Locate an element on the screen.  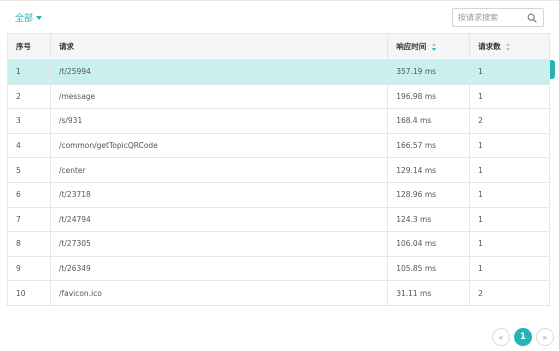
table-row: 8 /t/27305 106.04 ms 1 is located at coordinates (278, 244).